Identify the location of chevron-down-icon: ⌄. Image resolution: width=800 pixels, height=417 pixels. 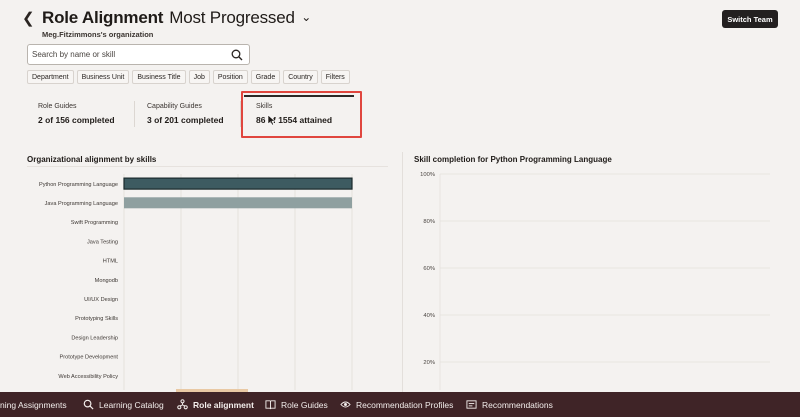
(306, 17).